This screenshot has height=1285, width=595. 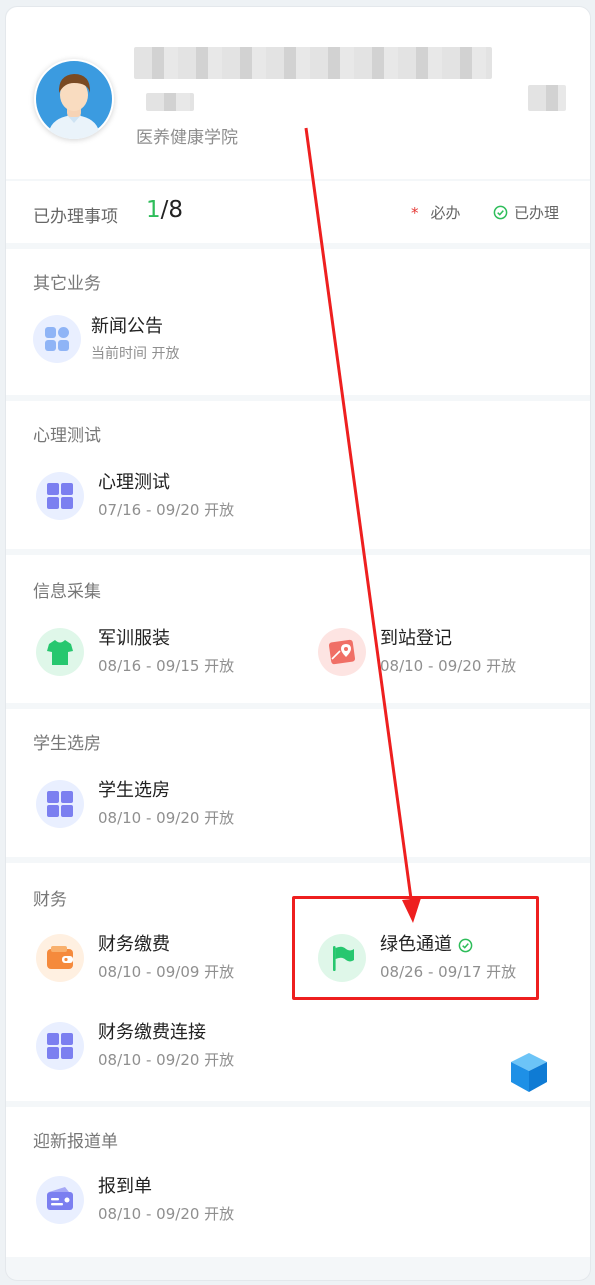 I want to click on item-period: 08/10 - 09/09 开放, so click(x=166, y=972).